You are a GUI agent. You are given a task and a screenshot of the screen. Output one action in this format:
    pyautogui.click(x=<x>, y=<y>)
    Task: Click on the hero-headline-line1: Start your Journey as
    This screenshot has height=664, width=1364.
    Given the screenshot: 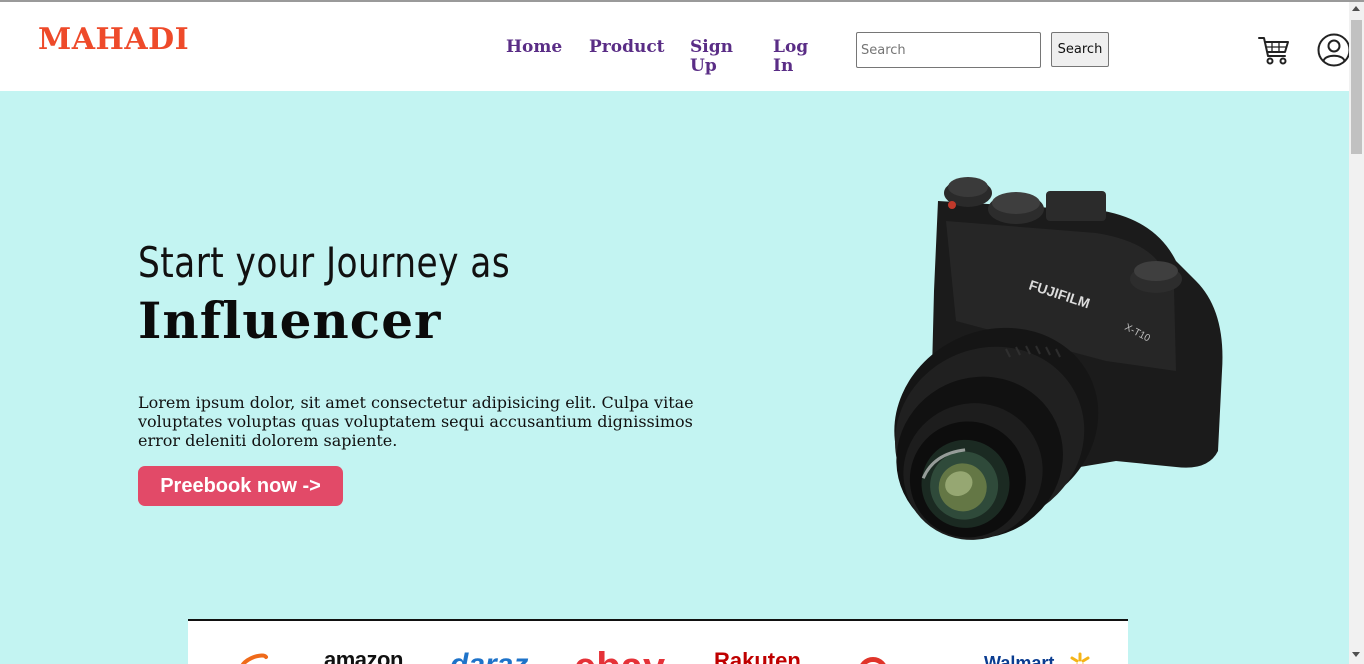 What is the action you would take?
    pyautogui.click(x=324, y=262)
    